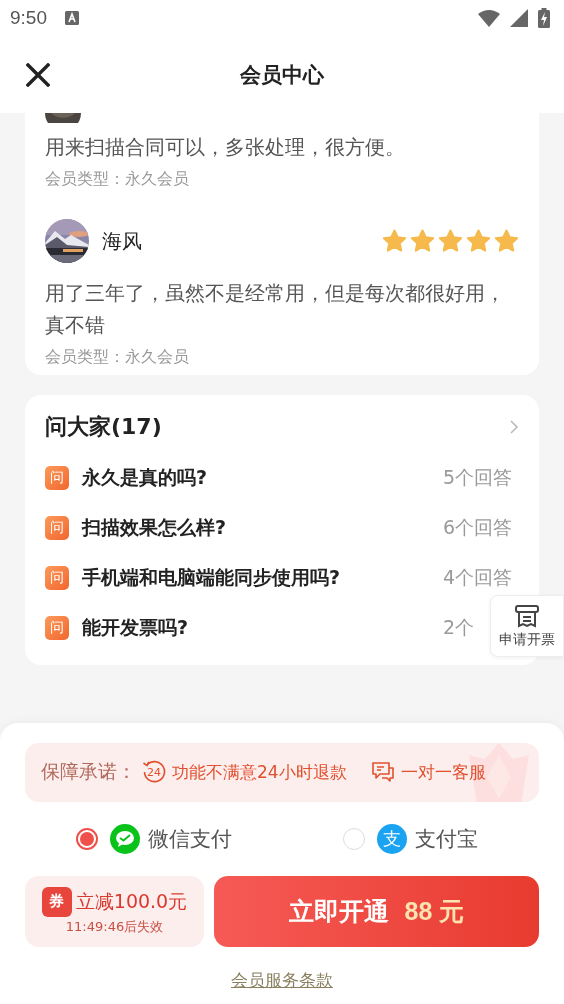 This screenshot has height=1004, width=564. I want to click on question-link: 扫描效果怎么样?, so click(154, 528).